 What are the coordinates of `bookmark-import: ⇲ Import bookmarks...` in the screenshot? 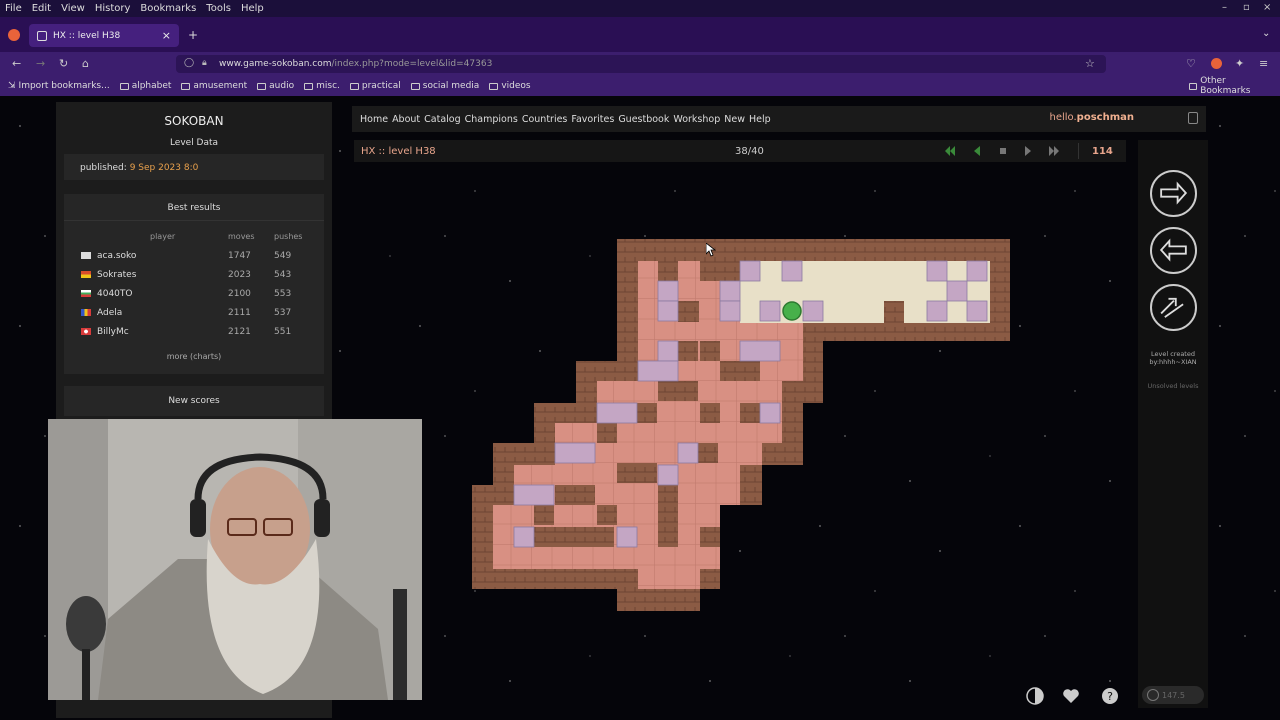 It's located at (59, 86).